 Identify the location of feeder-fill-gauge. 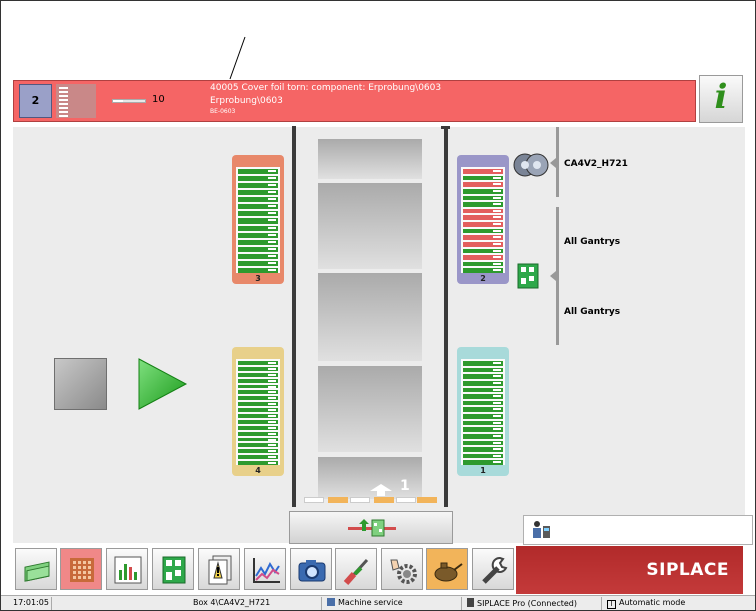
(129, 101).